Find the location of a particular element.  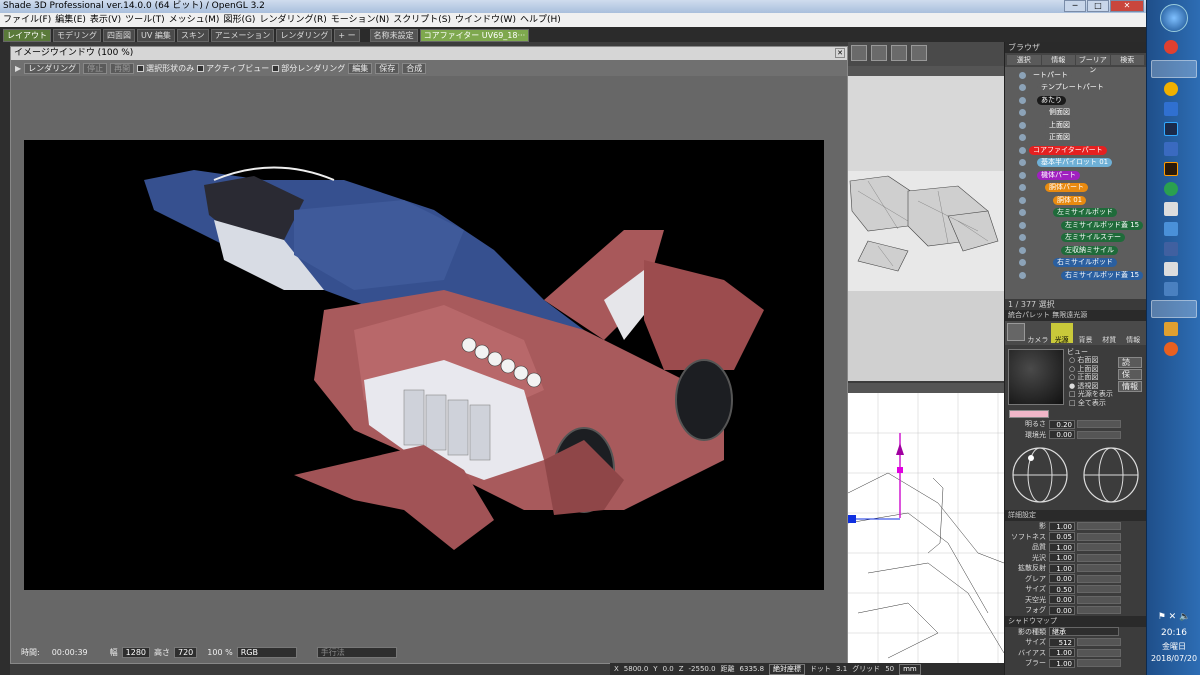

image-window-close-icon: ✕ is located at coordinates (840, 53).